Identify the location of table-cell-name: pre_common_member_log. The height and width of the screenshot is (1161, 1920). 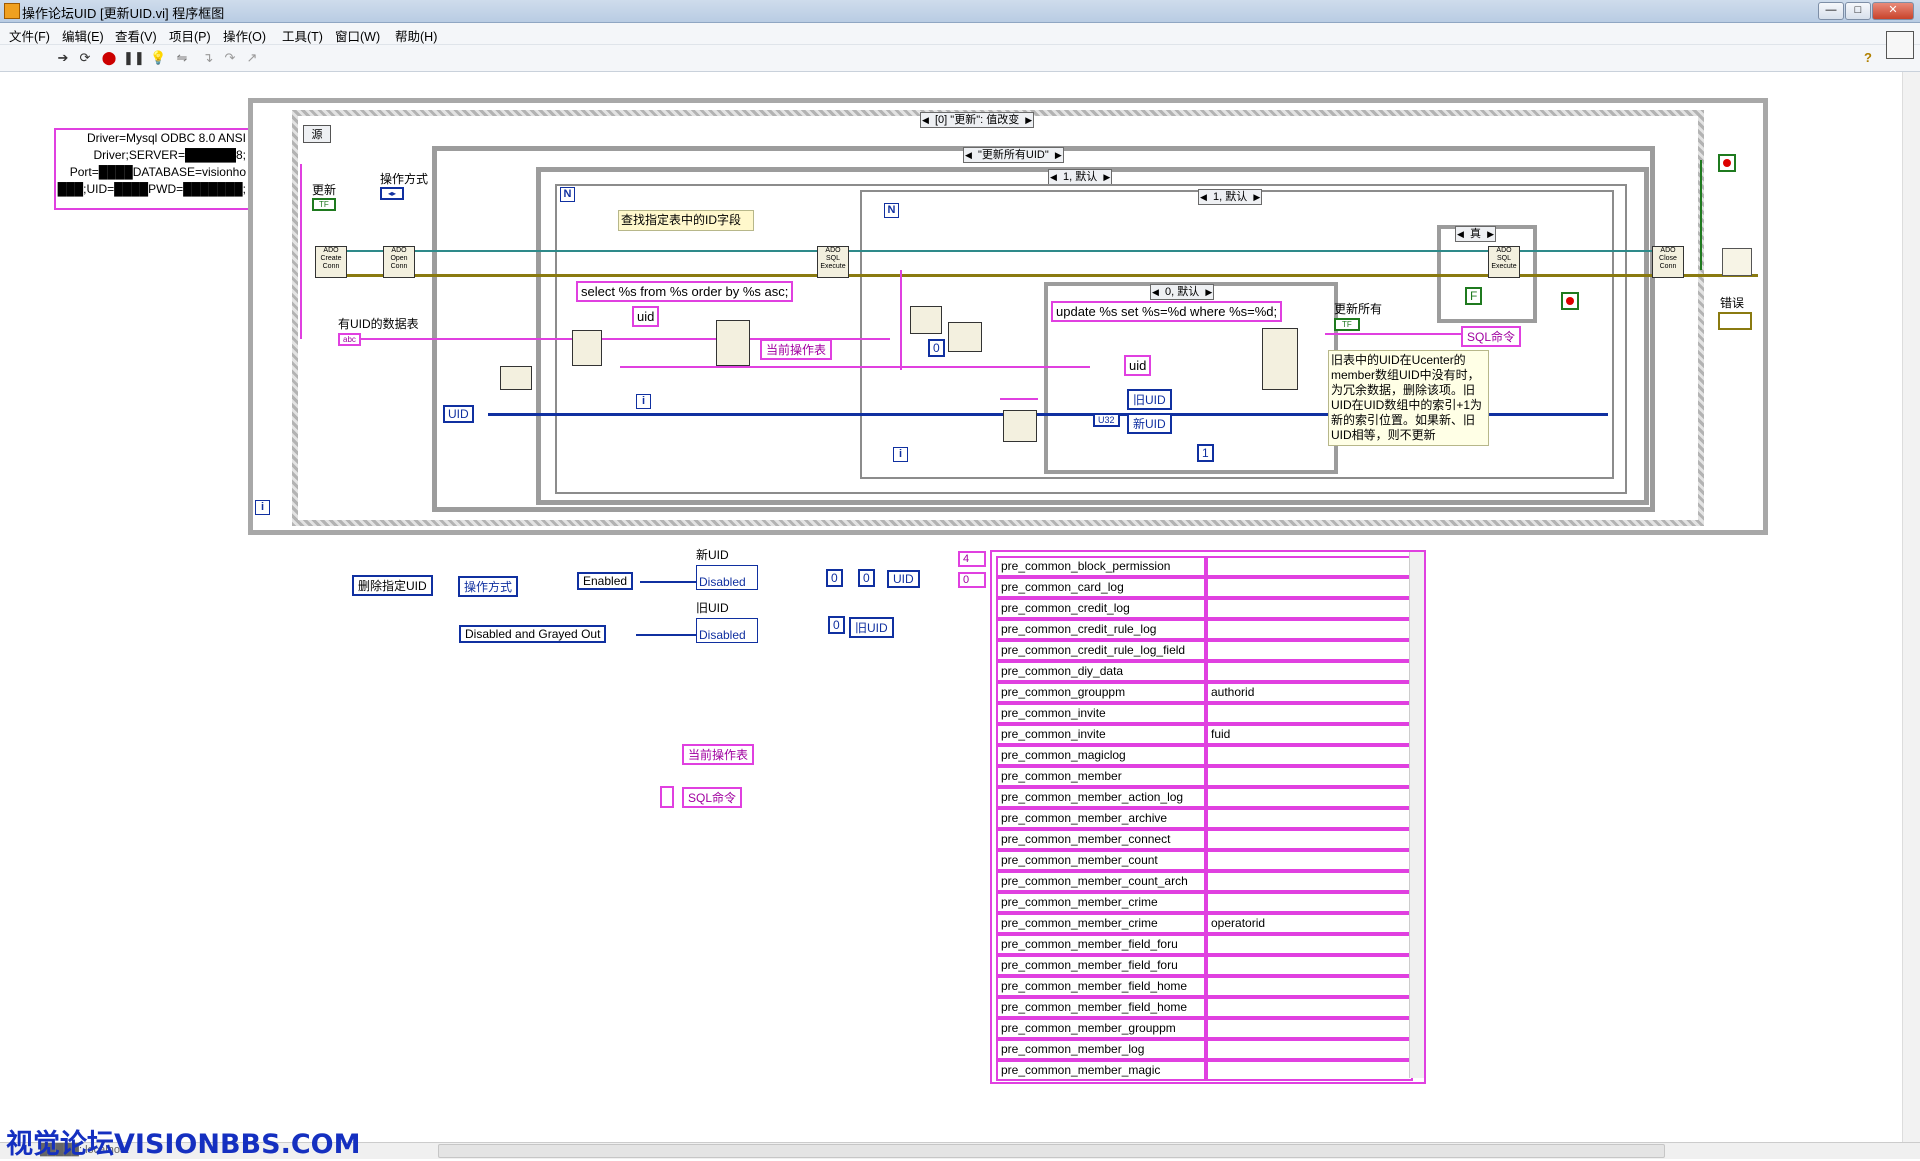
(1101, 1049).